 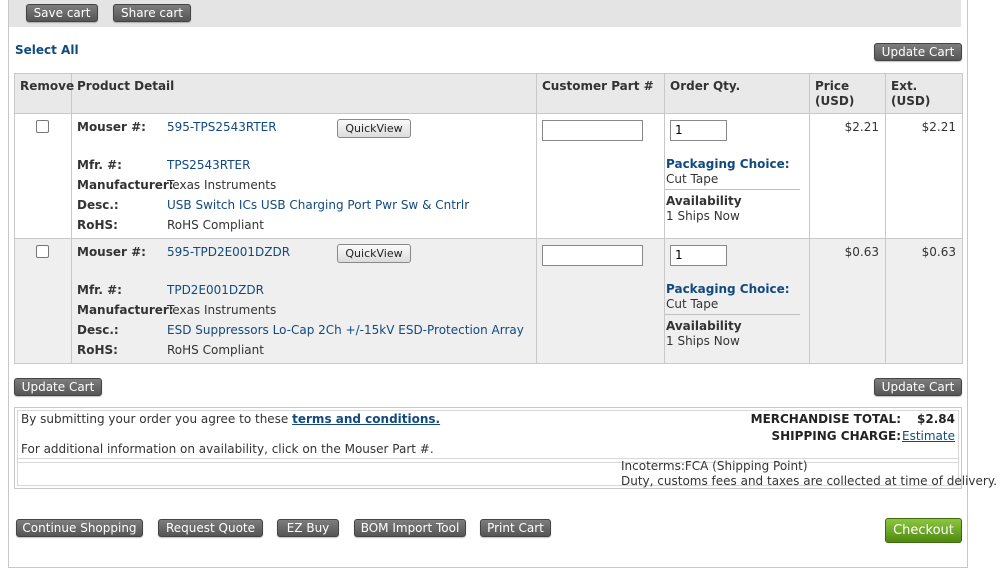 I want to click on mouser-part-link: 595-TPD2E001DZDR, so click(x=228, y=252).